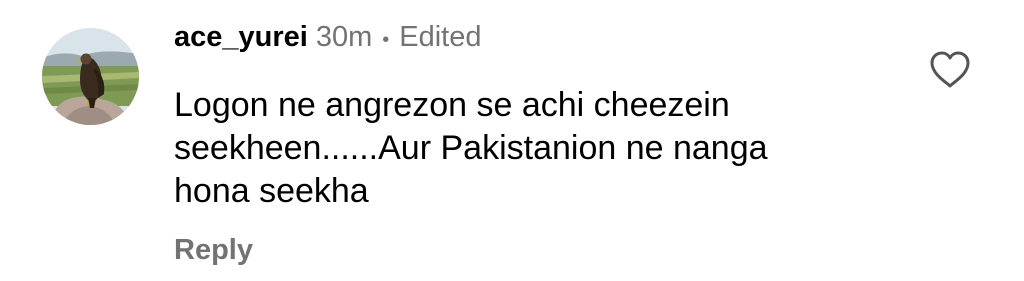 The height and width of the screenshot is (281, 1024). I want to click on heart-outline-icon, so click(950, 69).